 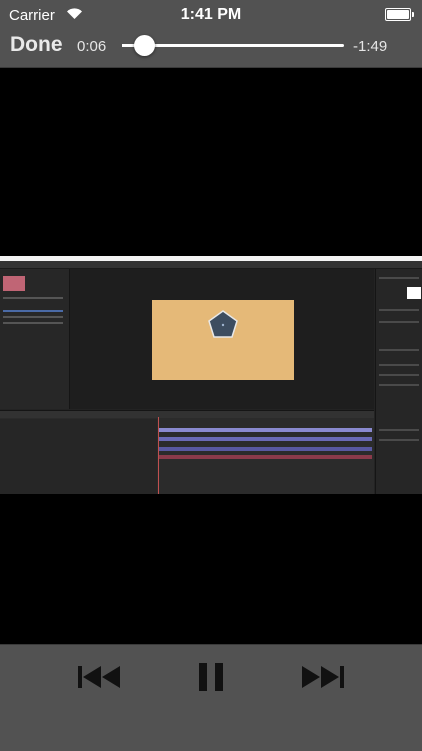 I want to click on status-bar: Carrier 1:41 PM, so click(x=211, y=15).